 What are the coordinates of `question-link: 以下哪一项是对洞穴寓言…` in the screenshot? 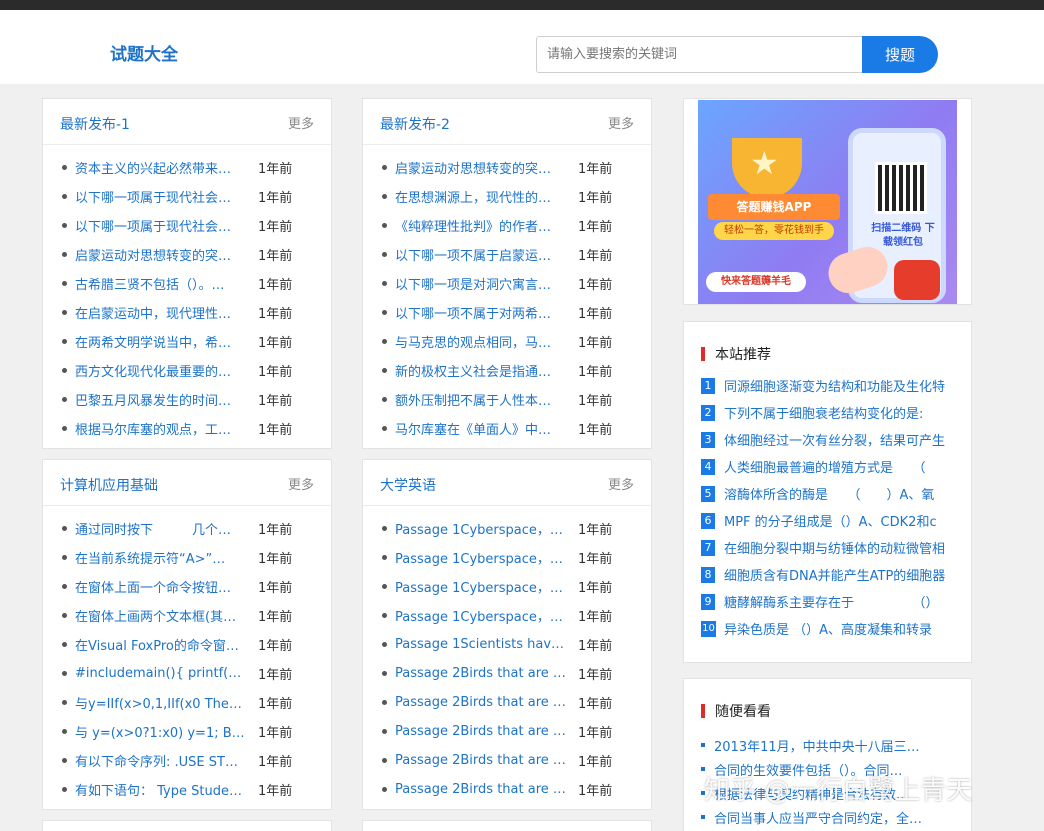 It's located at (481, 283).